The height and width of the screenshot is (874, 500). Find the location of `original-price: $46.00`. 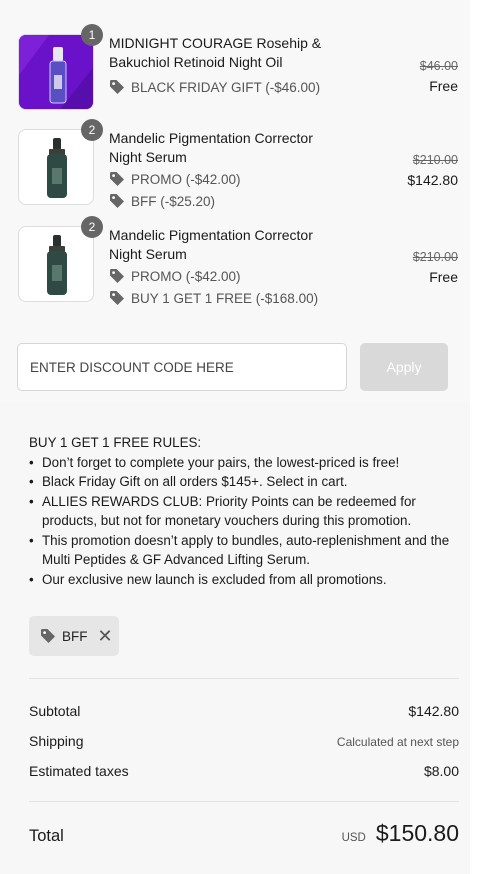

original-price: $46.00 is located at coordinates (438, 66).